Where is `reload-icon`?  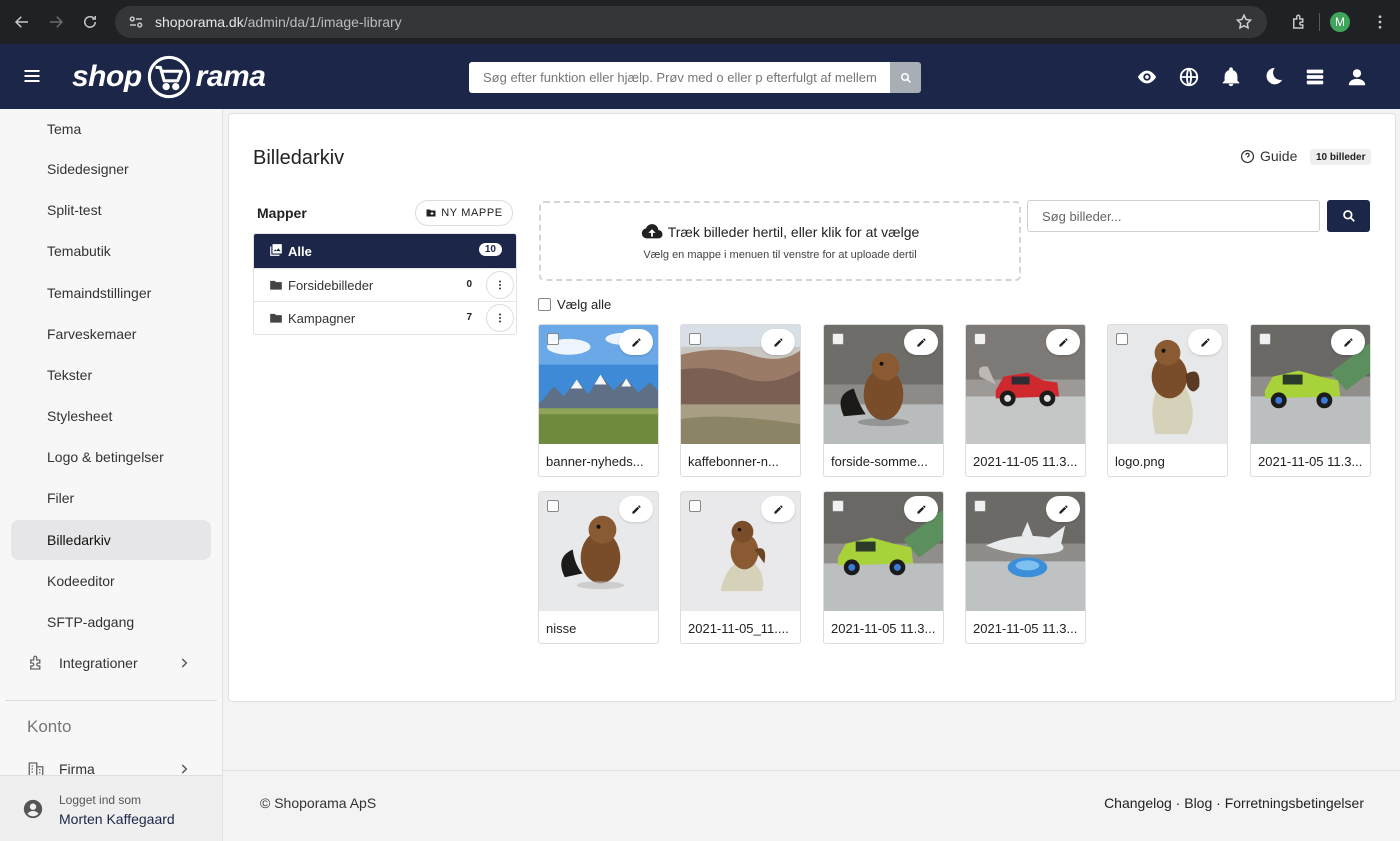
reload-icon is located at coordinates (90, 22).